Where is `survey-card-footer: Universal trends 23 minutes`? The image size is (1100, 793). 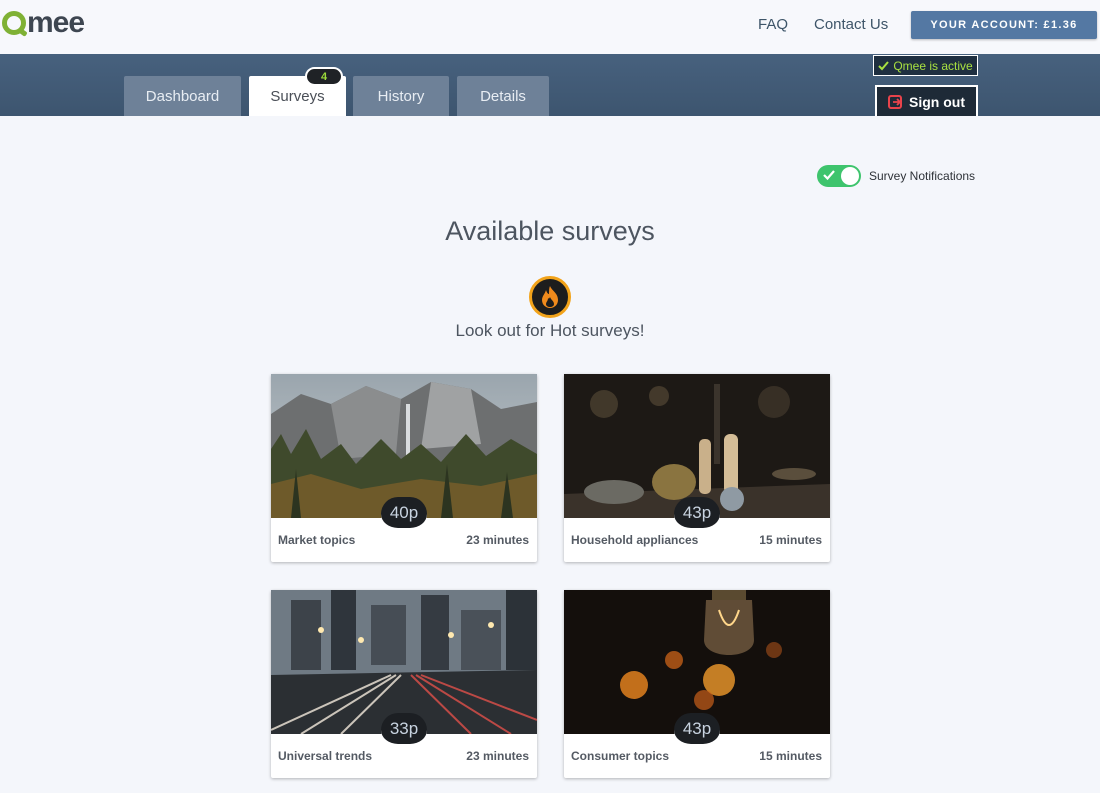
survey-card-footer: Universal trends 23 minutes is located at coordinates (404, 756).